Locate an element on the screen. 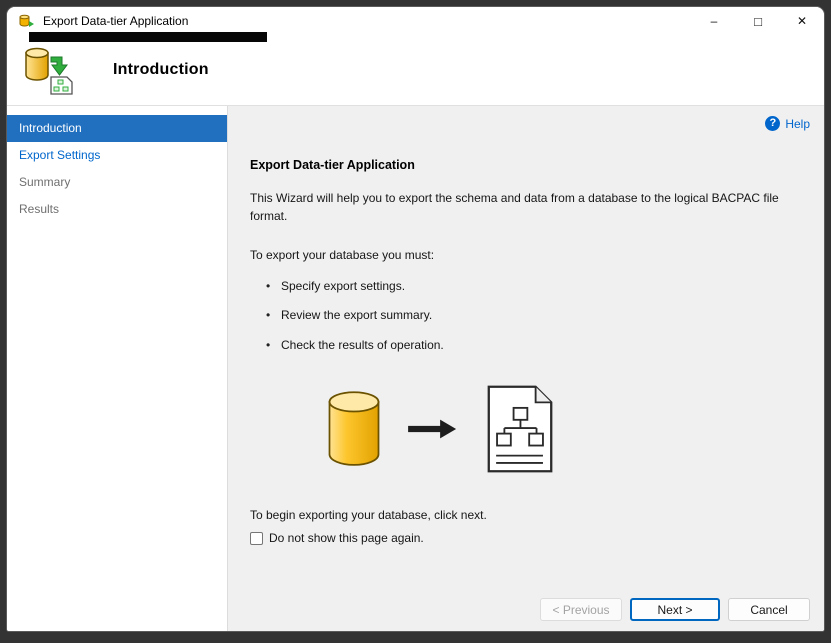  bullet-item: Review the export summary. is located at coordinates (545, 315).